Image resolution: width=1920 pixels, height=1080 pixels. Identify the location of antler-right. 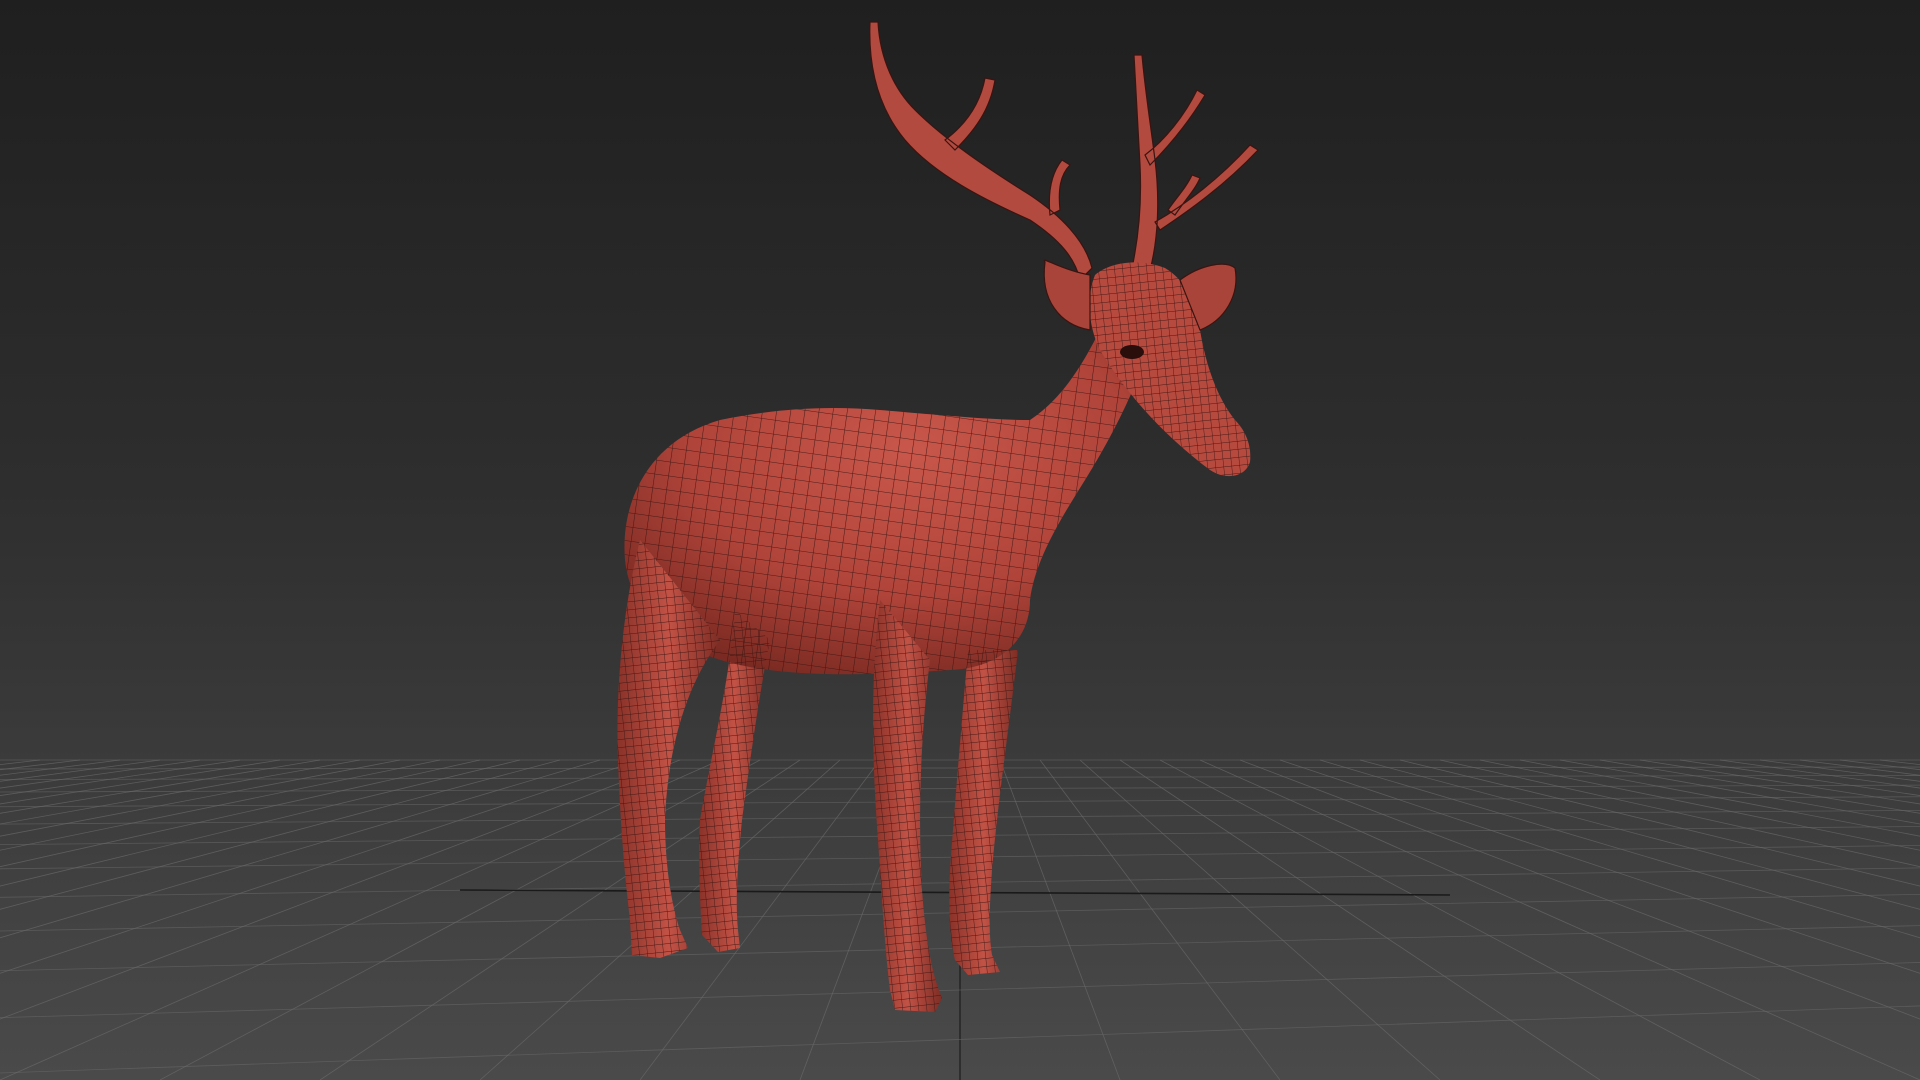
(1195, 162).